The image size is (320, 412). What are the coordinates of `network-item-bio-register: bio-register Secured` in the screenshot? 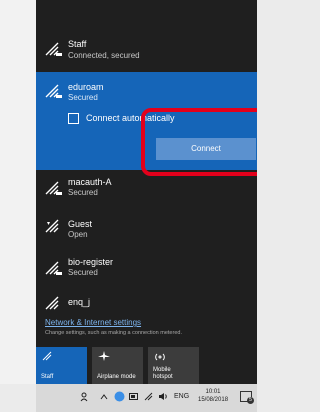 It's located at (146, 269).